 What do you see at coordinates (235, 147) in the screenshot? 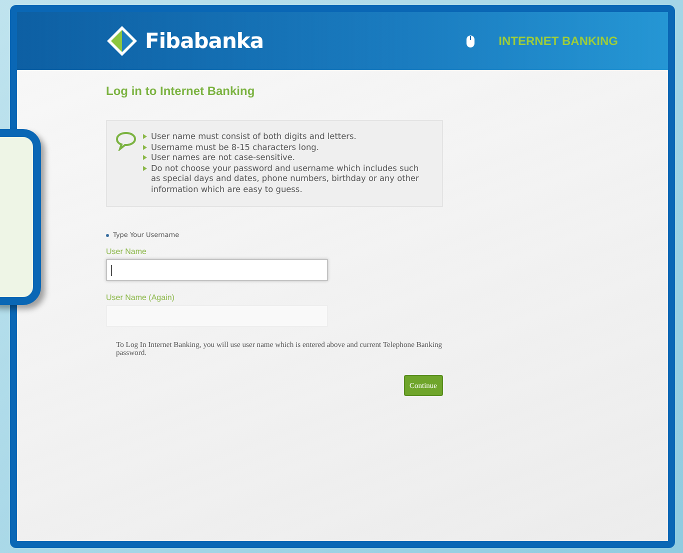
I see `rule-text: Username must be 8-15 characters long.` at bounding box center [235, 147].